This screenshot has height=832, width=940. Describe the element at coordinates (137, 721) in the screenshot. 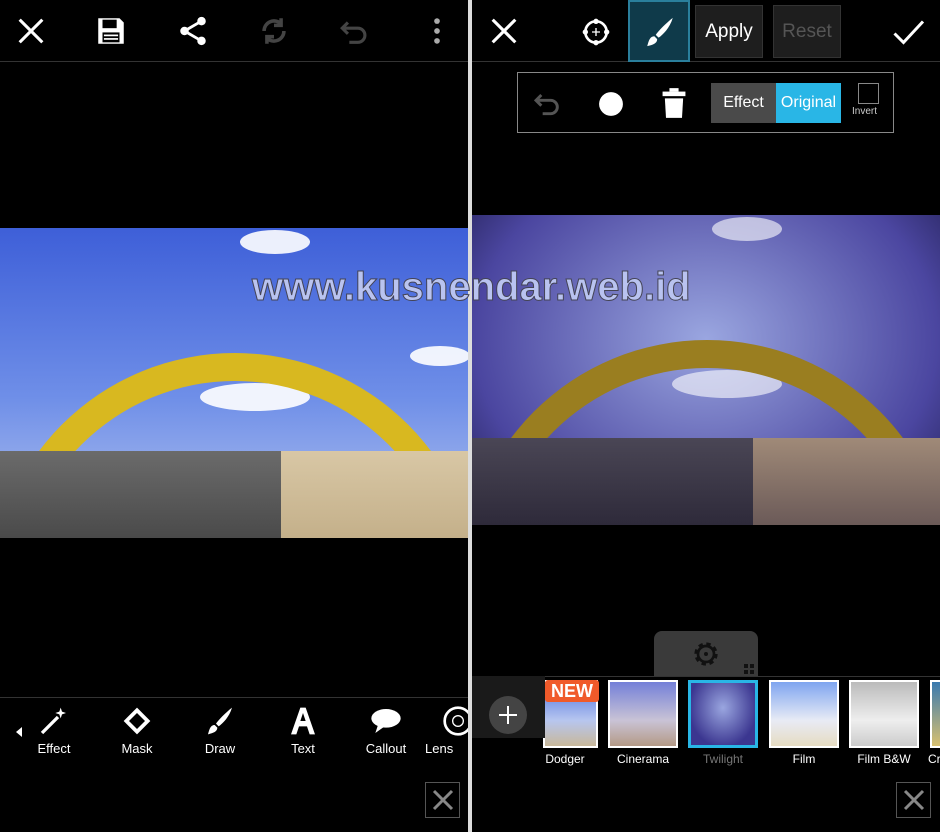

I see `mask-icon` at that location.